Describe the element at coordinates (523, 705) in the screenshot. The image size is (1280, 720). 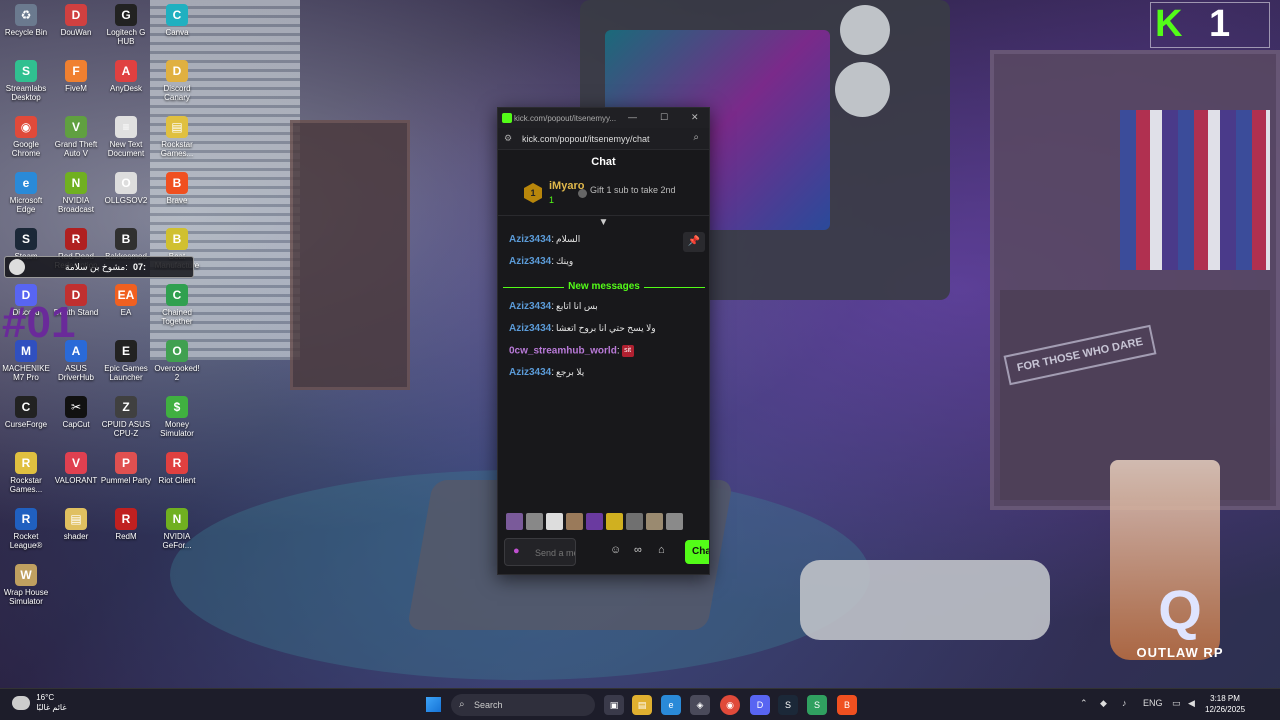
I see `taskbar-search: ⌕ Search` at that location.